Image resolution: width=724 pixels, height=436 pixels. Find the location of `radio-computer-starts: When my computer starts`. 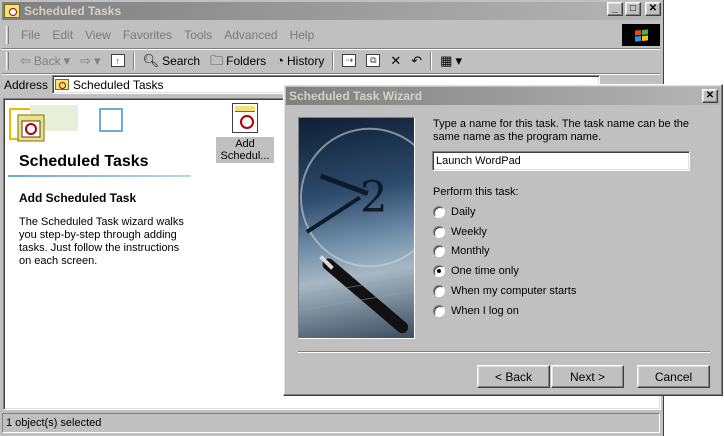

radio-computer-starts: When my computer starts is located at coordinates (504, 291).